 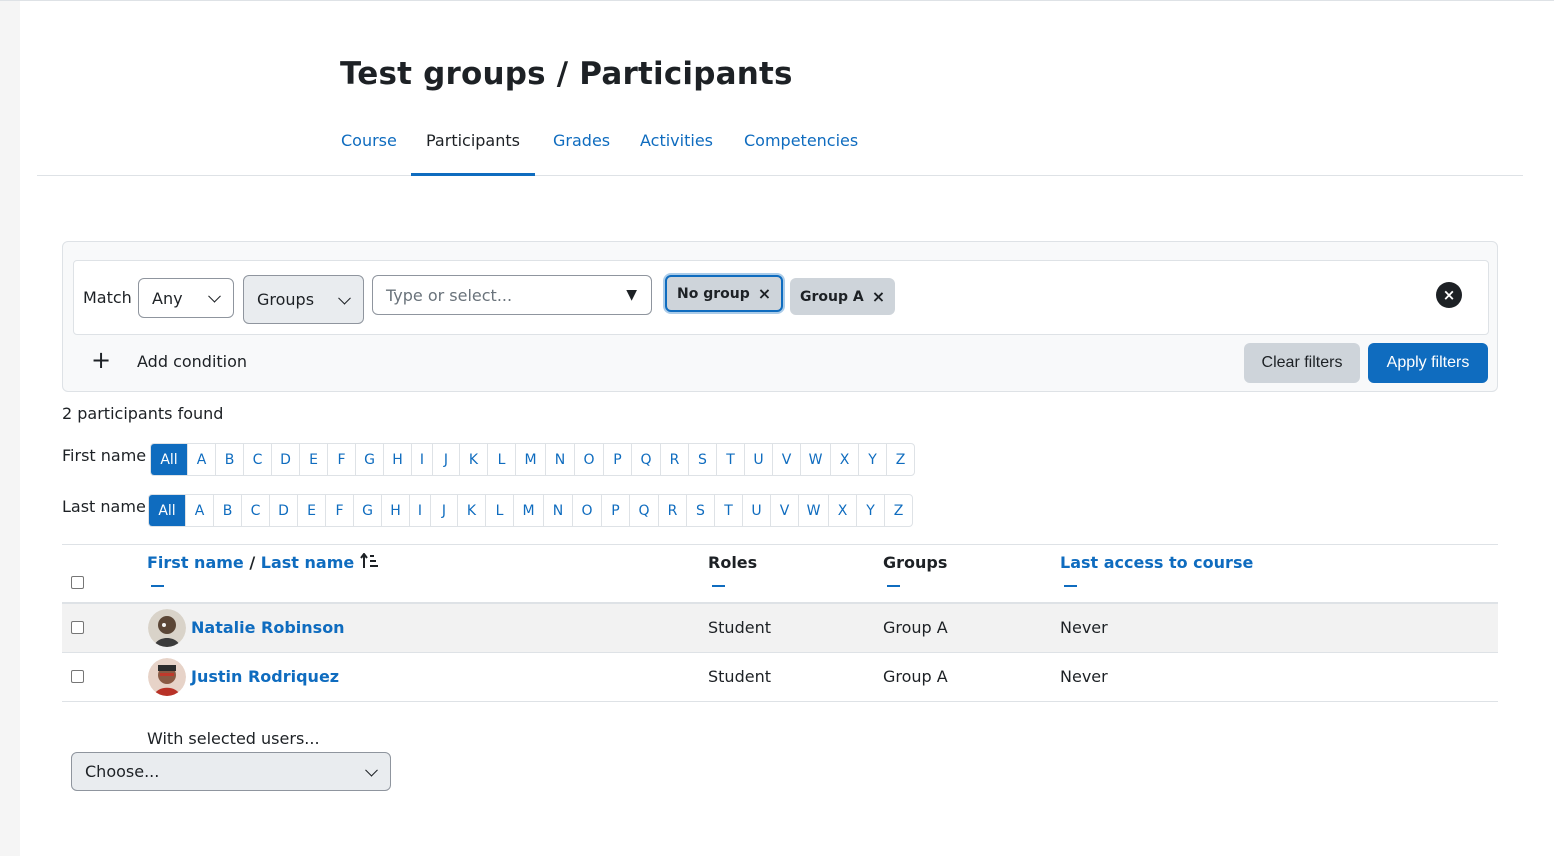 What do you see at coordinates (728, 510) in the screenshot?
I see `last-name-initial-t: T` at bounding box center [728, 510].